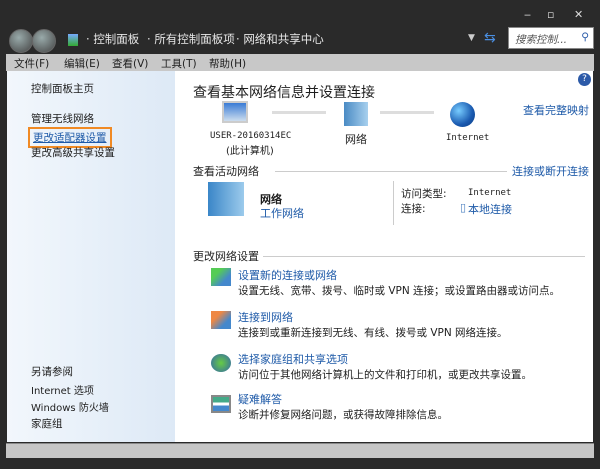 The image size is (600, 469). What do you see at coordinates (280, 39) in the screenshot?
I see `breadcrumb-network-center: · 网络和共享中心` at bounding box center [280, 39].